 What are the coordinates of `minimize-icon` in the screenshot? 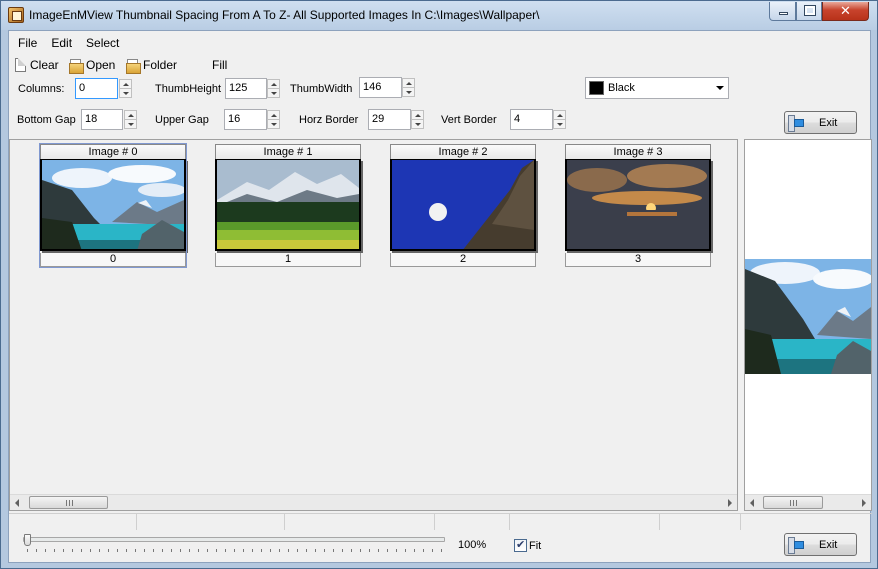 It's located at (783, 13).